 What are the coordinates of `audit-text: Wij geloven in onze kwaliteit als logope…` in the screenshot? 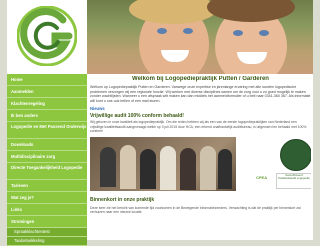 It's located at (198, 127).